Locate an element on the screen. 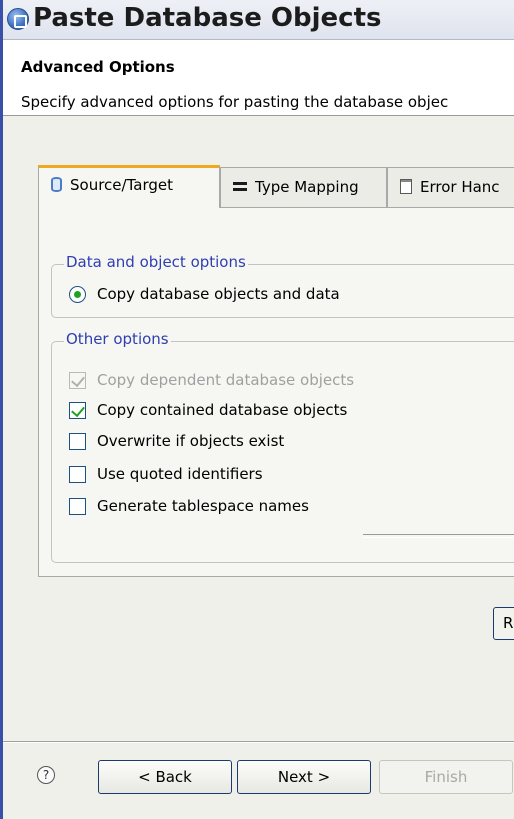 The width and height of the screenshot is (514, 819). help-icon: ? is located at coordinates (46, 775).